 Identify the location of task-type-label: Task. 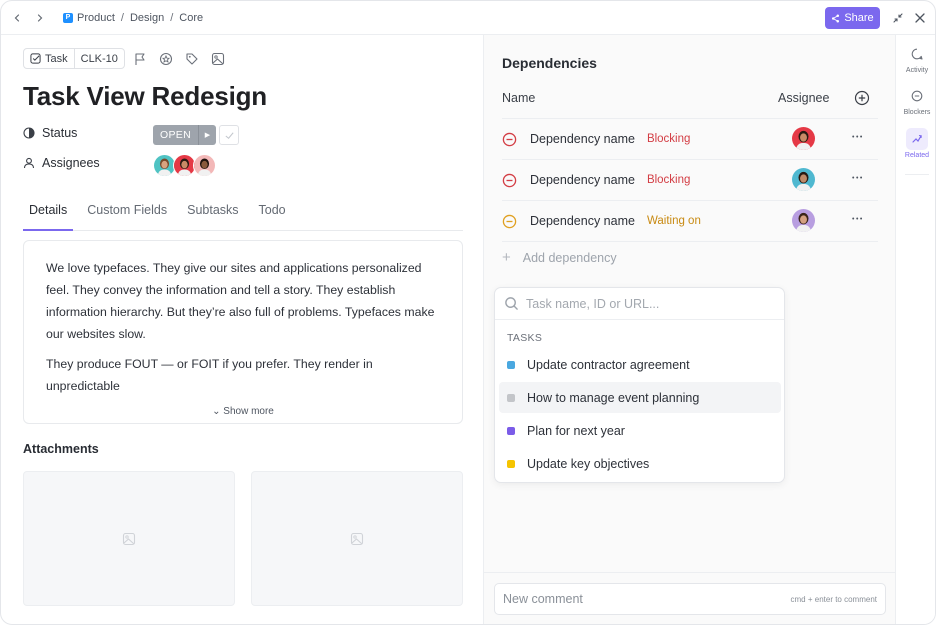
(56, 58).